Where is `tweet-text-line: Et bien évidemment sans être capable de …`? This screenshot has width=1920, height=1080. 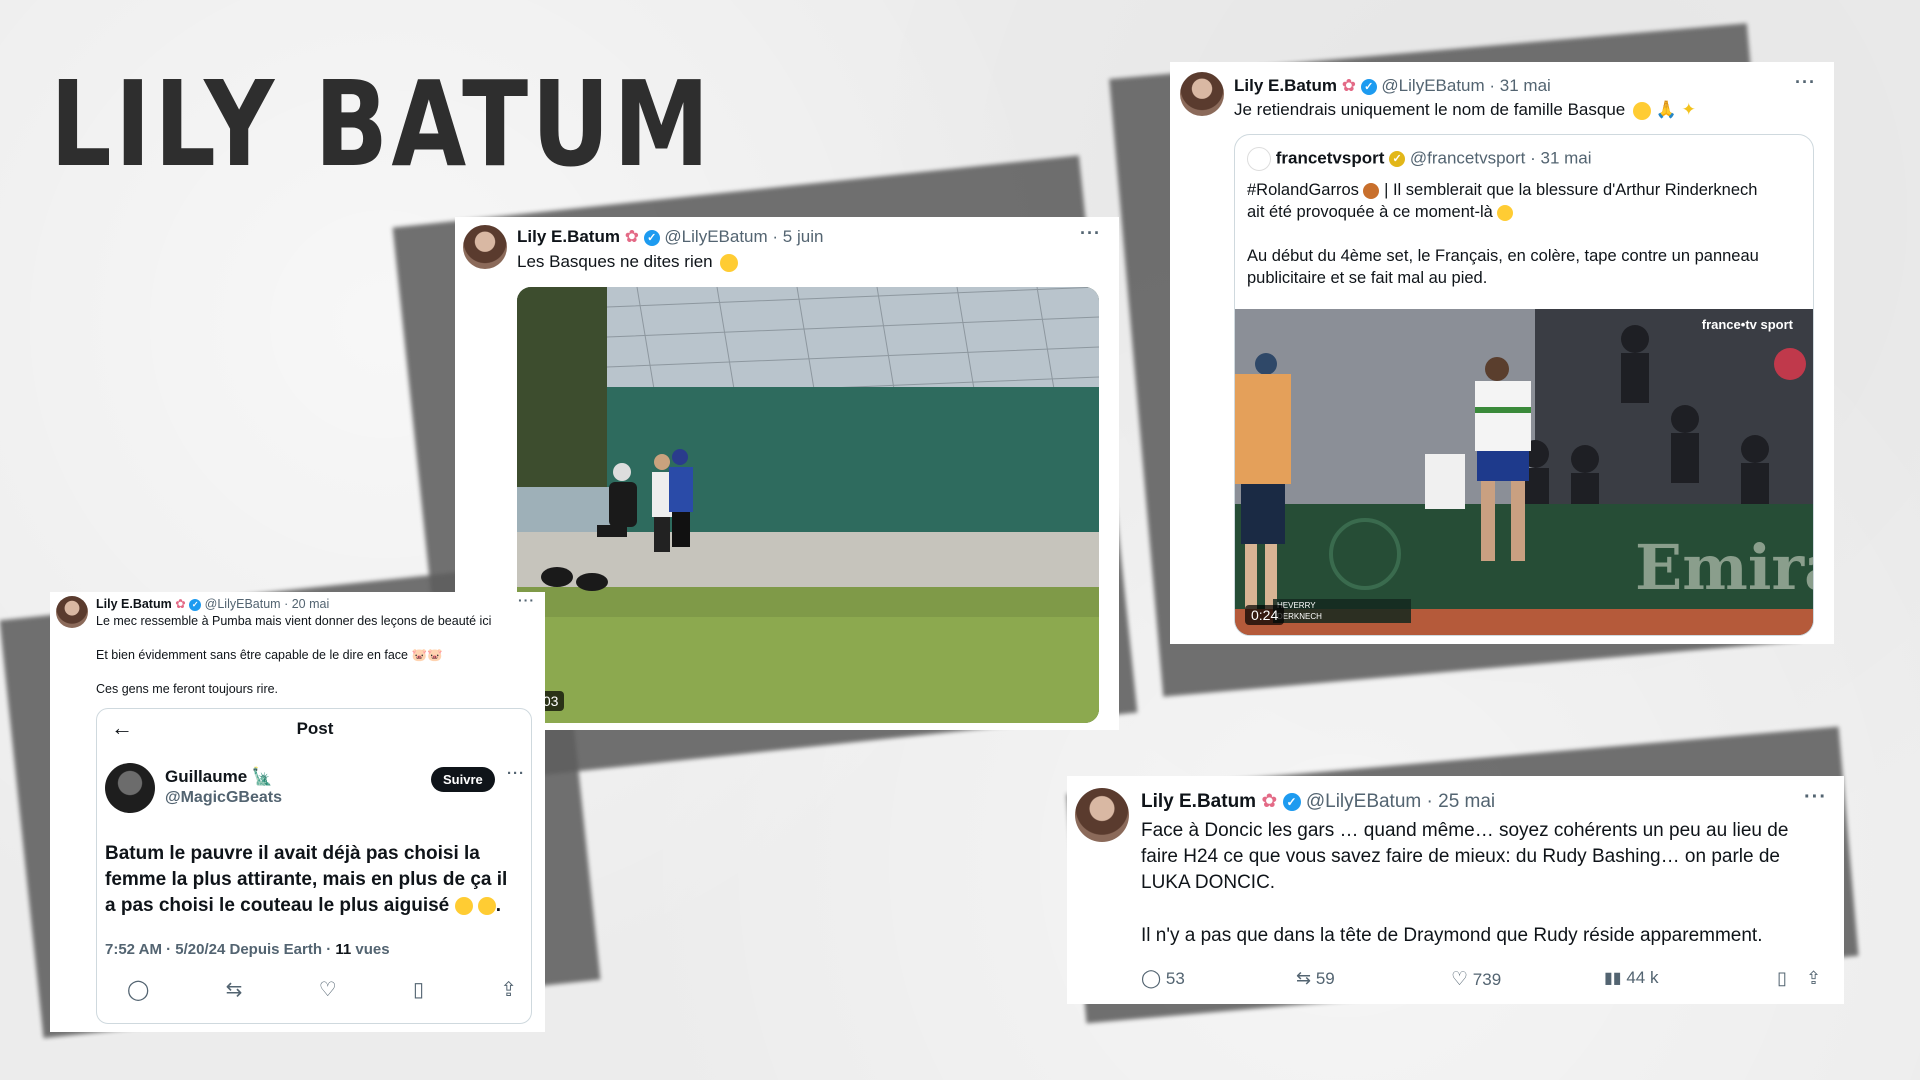 tweet-text-line: Et bien évidemment sans être capable de … is located at coordinates (252, 655).